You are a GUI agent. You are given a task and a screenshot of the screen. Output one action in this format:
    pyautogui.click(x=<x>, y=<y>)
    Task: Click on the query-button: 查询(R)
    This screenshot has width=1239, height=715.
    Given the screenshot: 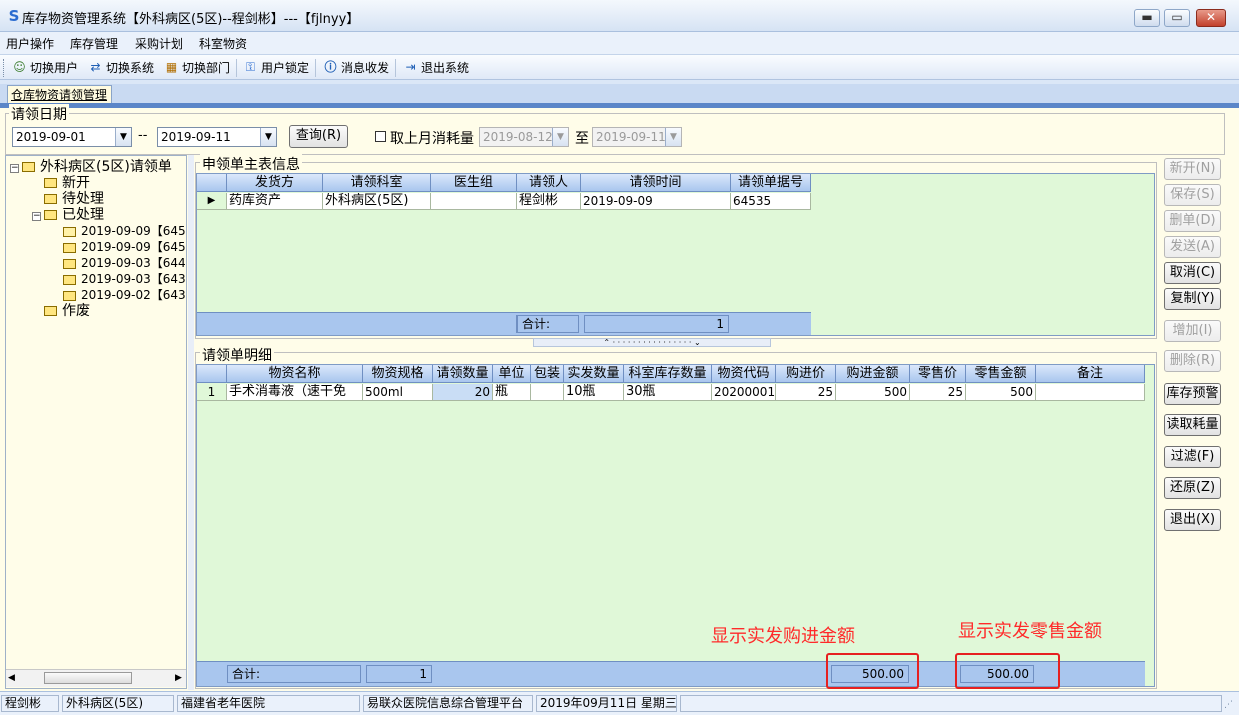 What is the action you would take?
    pyautogui.click(x=318, y=136)
    